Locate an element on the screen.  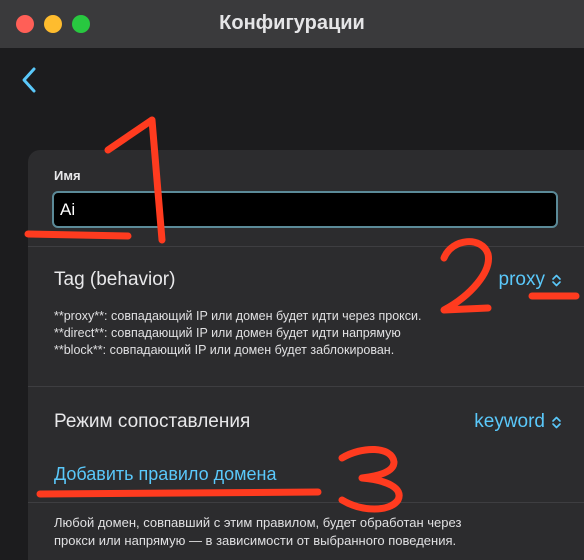
match-mode-select: keyword is located at coordinates (518, 422).